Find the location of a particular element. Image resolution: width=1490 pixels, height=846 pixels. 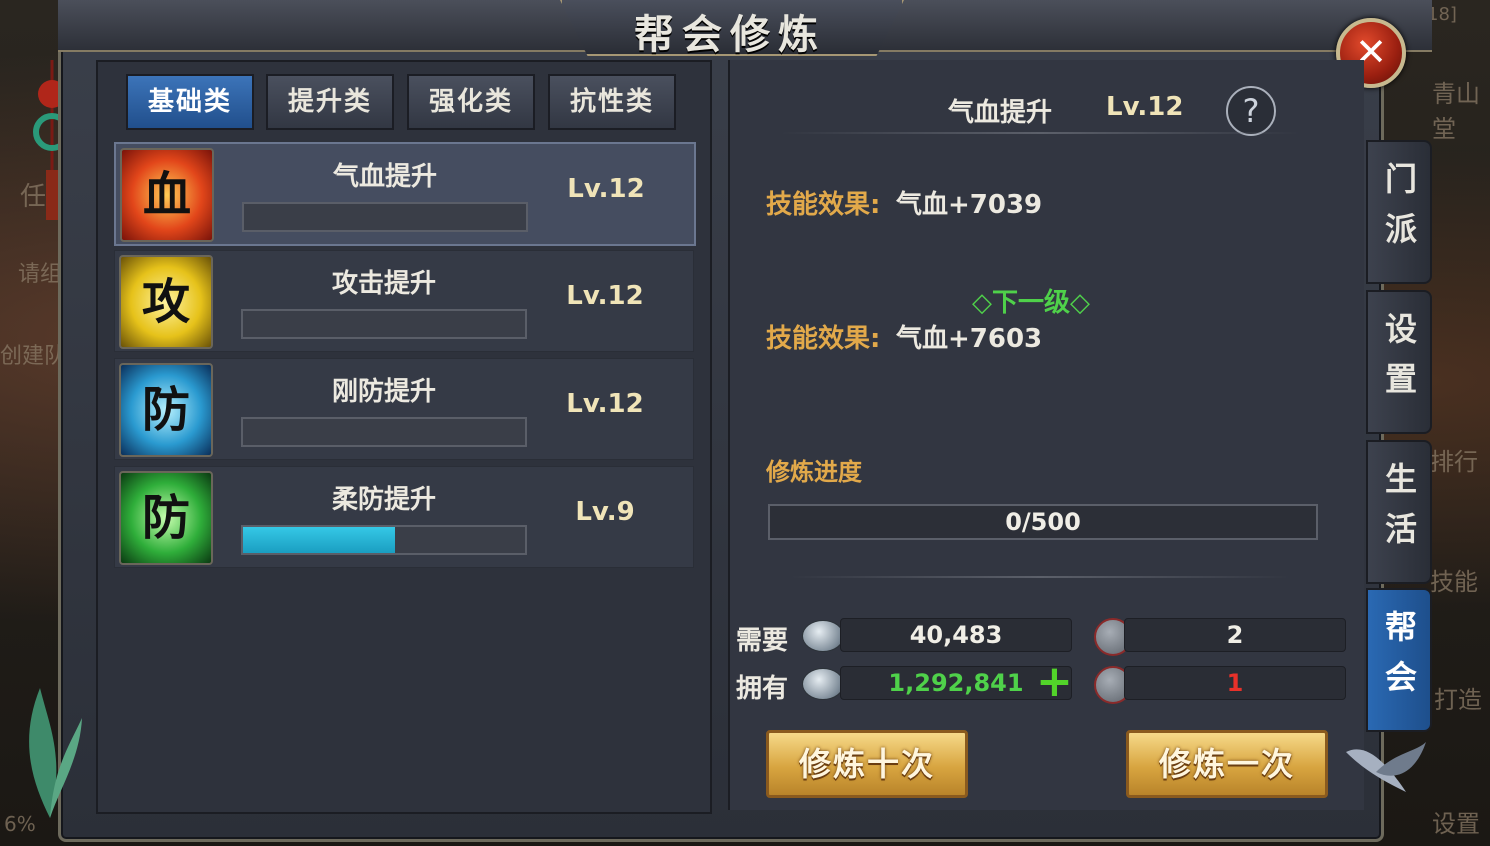

bg-text: 技能 is located at coordinates (1454, 582).